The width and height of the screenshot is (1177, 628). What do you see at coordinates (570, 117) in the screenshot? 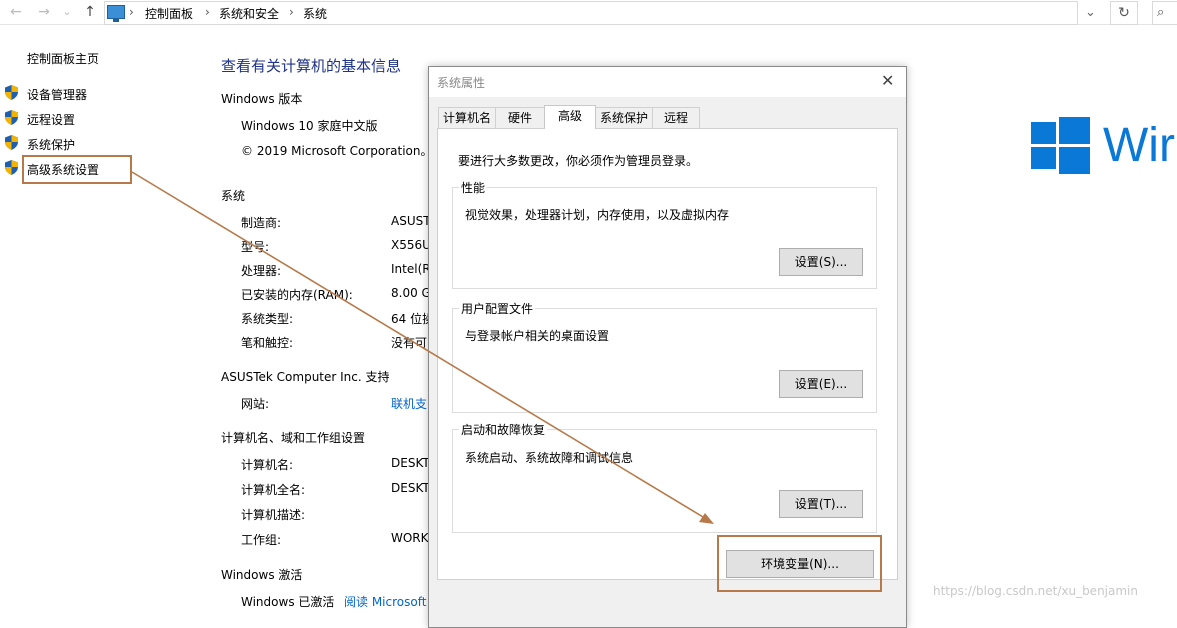
I see `tab-advanced: 高级` at bounding box center [570, 117].